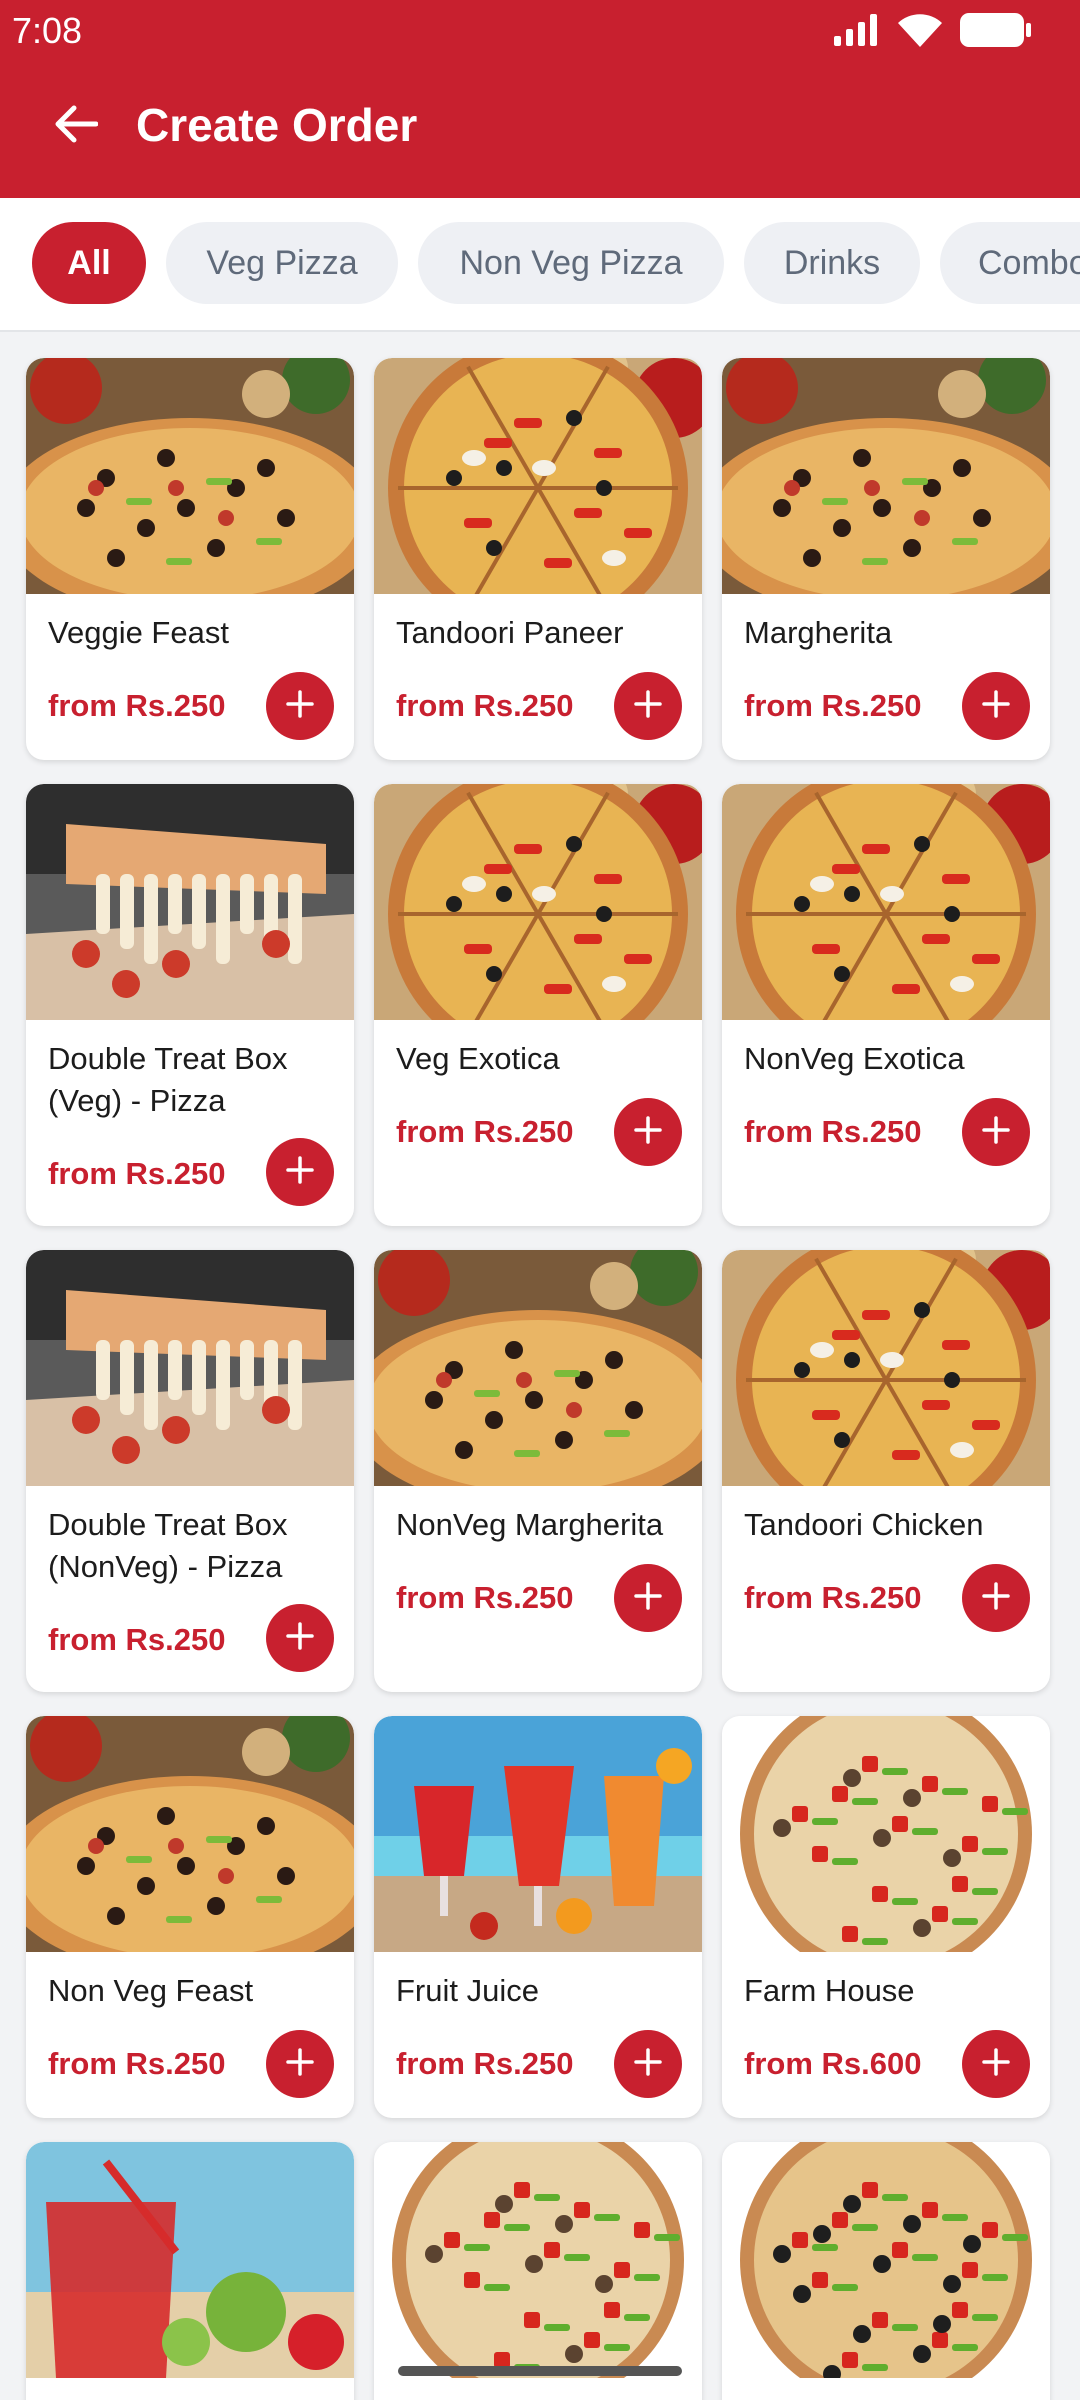  I want to click on category-chip-all: All, so click(89, 263).